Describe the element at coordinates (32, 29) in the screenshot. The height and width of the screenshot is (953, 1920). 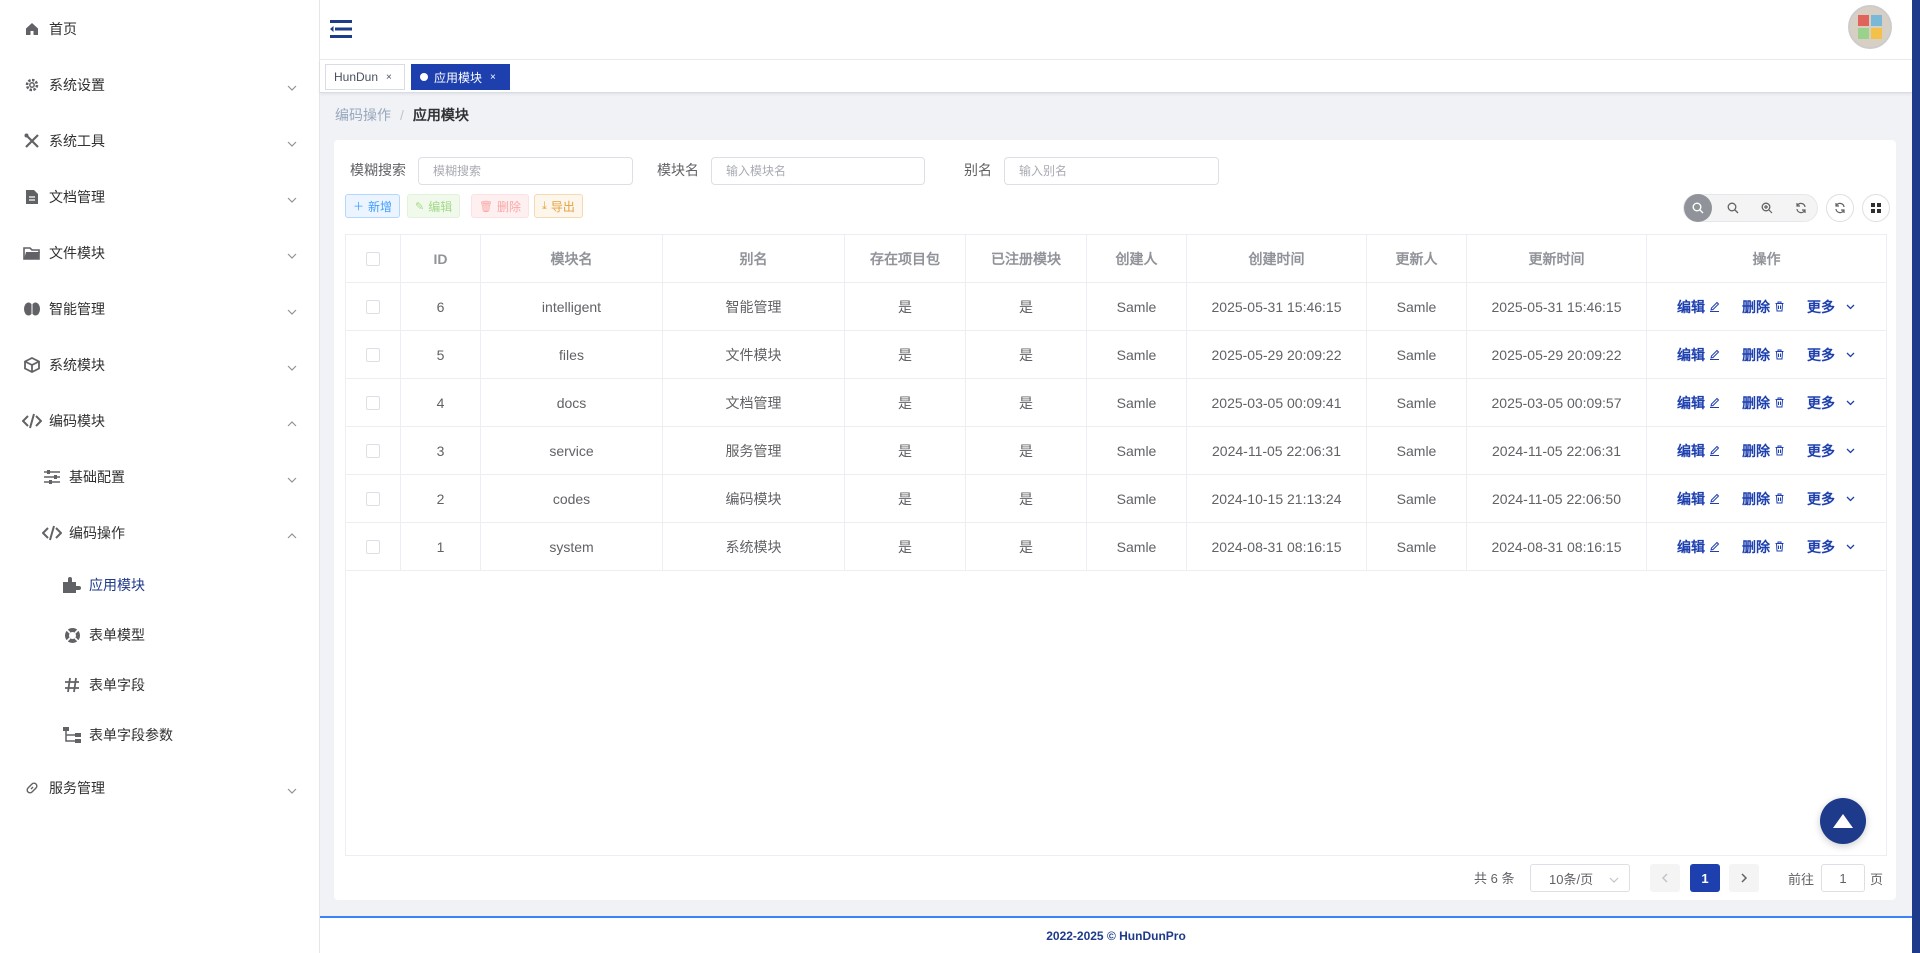
I see `home-icon` at that location.